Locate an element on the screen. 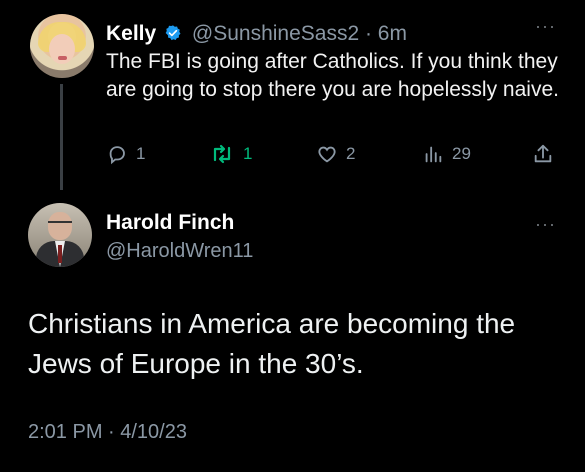  share-icon is located at coordinates (543, 153).